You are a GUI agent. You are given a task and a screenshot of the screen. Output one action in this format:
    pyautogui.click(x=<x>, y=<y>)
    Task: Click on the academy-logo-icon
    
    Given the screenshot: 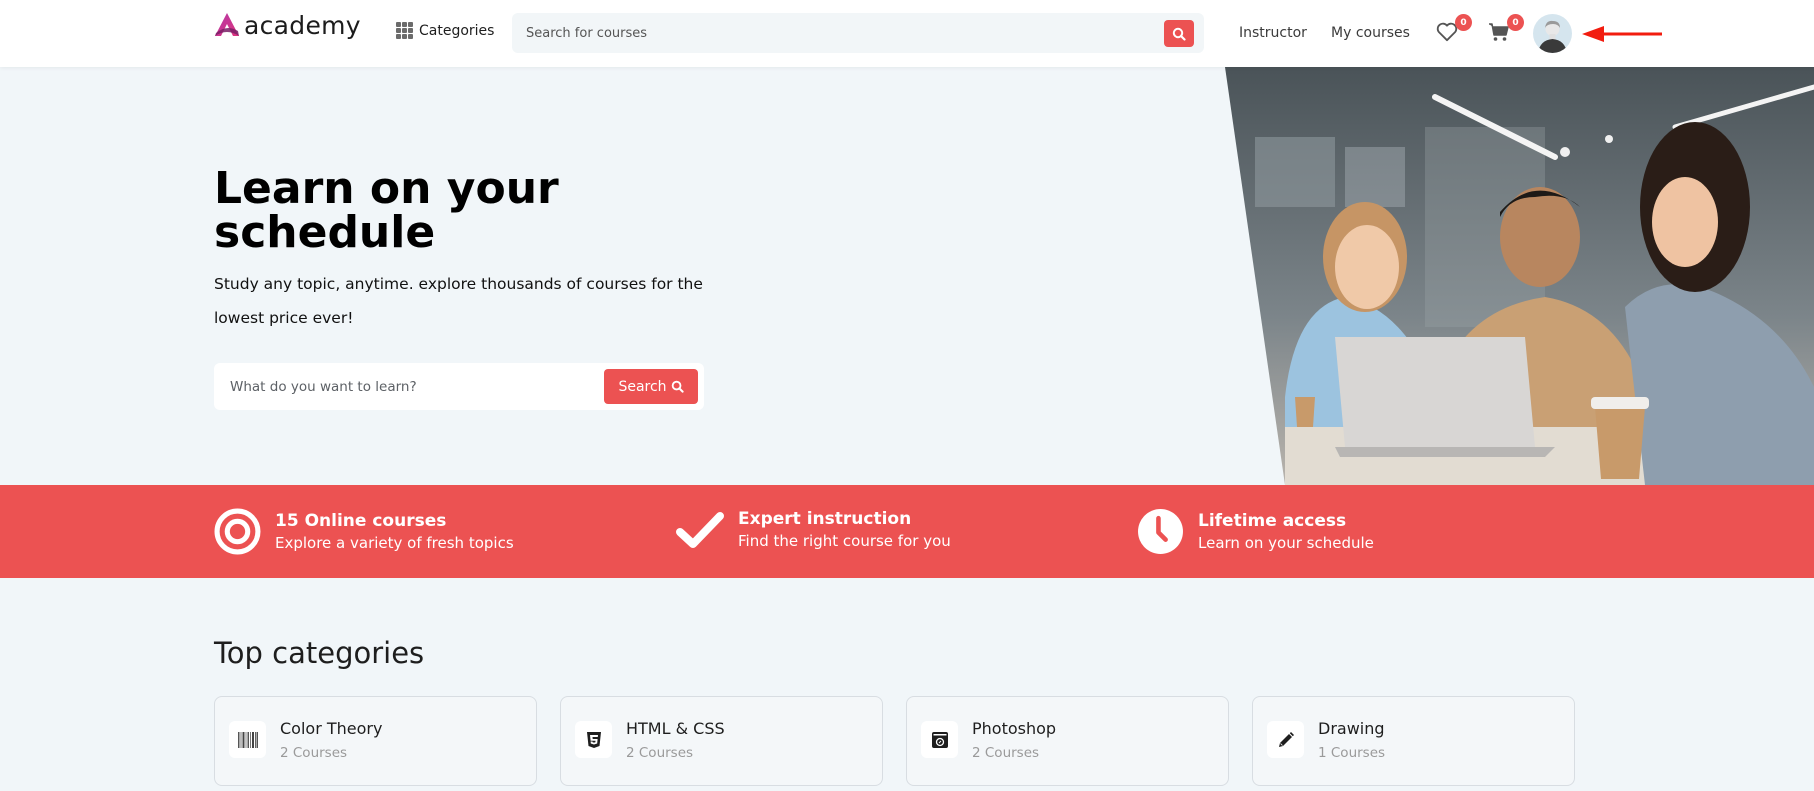 What is the action you would take?
    pyautogui.click(x=227, y=24)
    